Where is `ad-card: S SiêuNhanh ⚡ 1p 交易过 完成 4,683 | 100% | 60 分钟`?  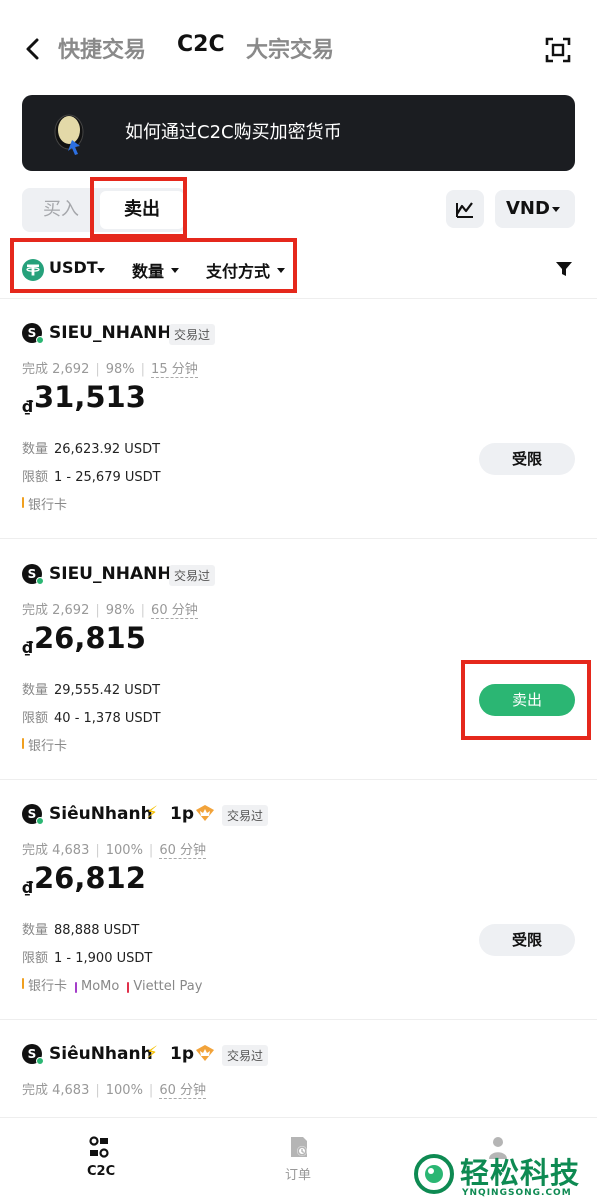
ad-card: S SiêuNhanh ⚡ 1p 交易过 完成 4,683 | 100% | 60 分钟 is located at coordinates (298, 1068).